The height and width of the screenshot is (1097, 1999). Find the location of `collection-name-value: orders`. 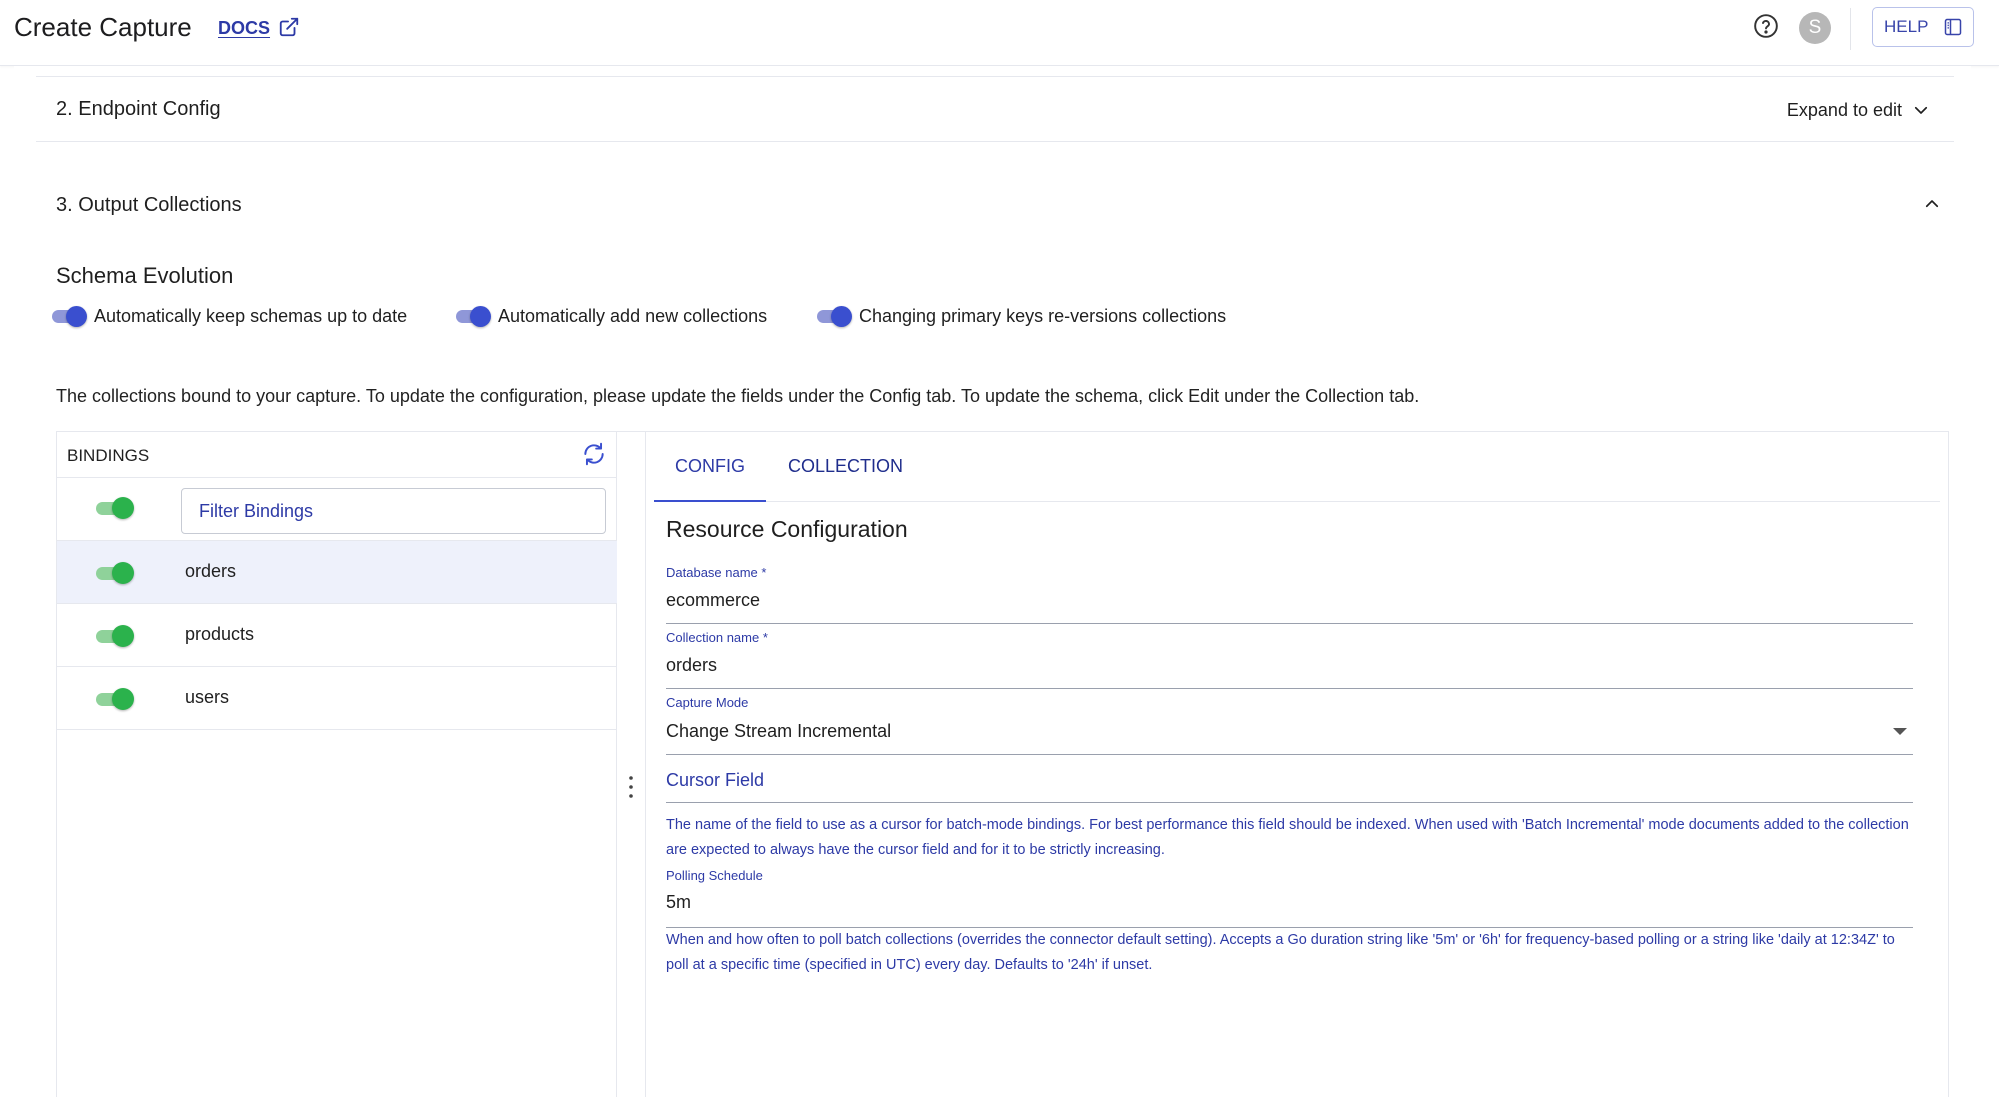

collection-name-value: orders is located at coordinates (691, 665).